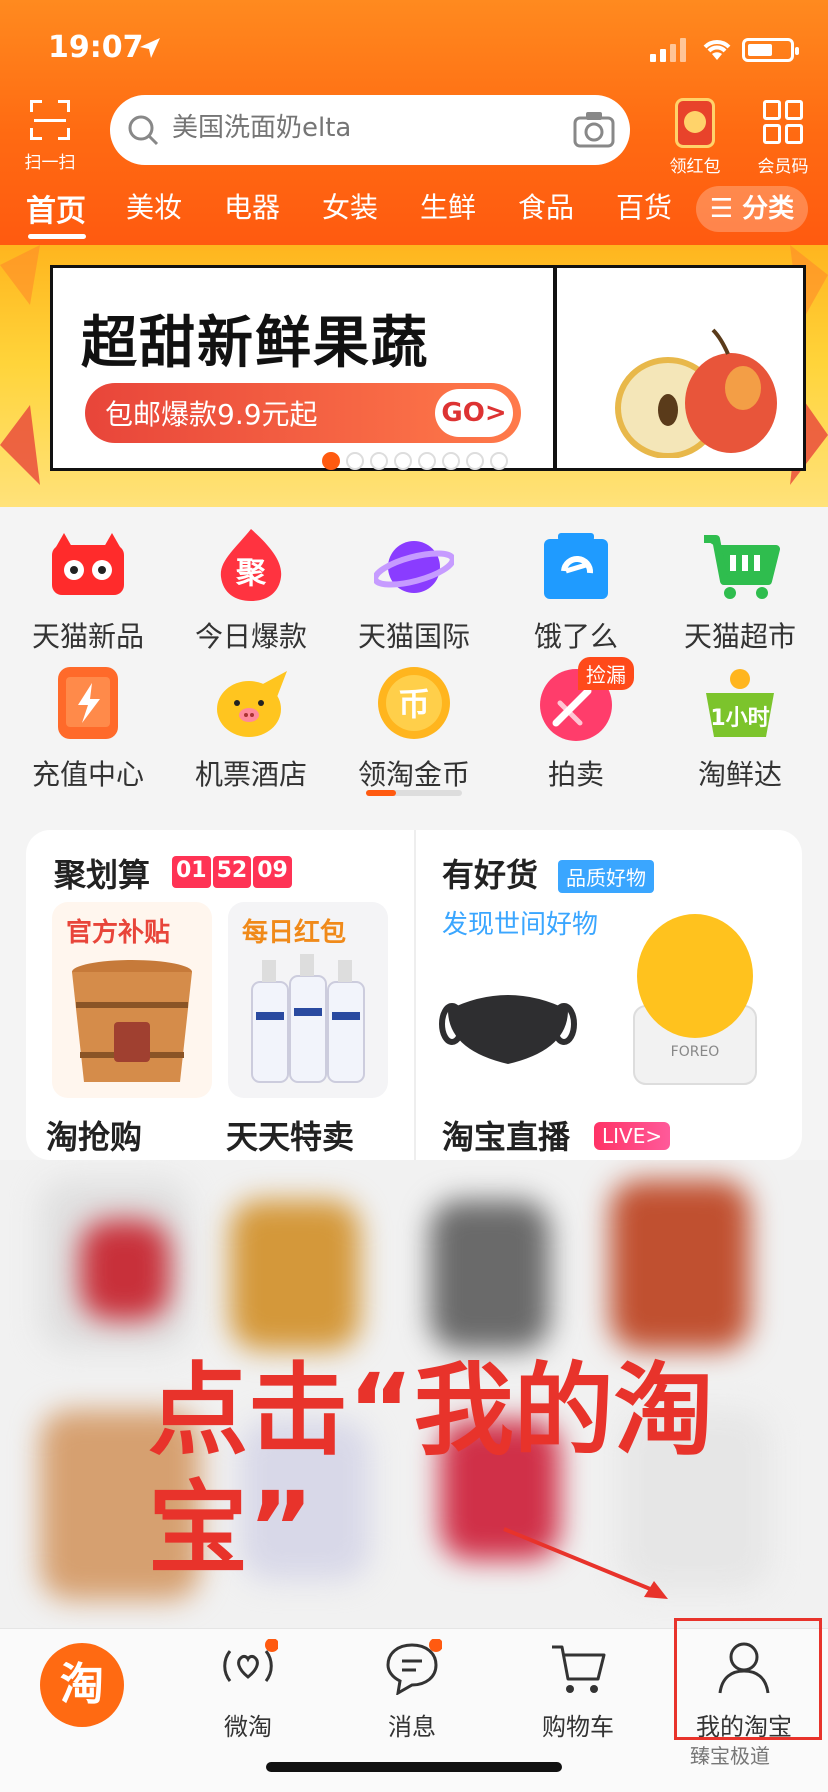 The height and width of the screenshot is (1792, 828). Describe the element at coordinates (730, 1756) in the screenshot. I see `watermark: 臻宝极道` at that location.